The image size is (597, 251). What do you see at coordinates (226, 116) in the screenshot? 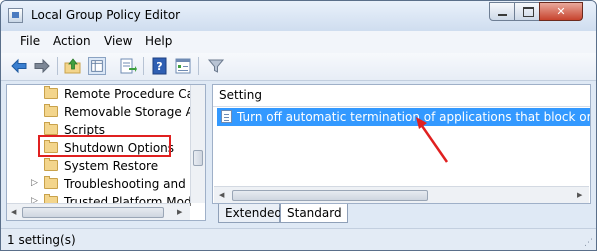
I see `policy-setting-icon` at bounding box center [226, 116].